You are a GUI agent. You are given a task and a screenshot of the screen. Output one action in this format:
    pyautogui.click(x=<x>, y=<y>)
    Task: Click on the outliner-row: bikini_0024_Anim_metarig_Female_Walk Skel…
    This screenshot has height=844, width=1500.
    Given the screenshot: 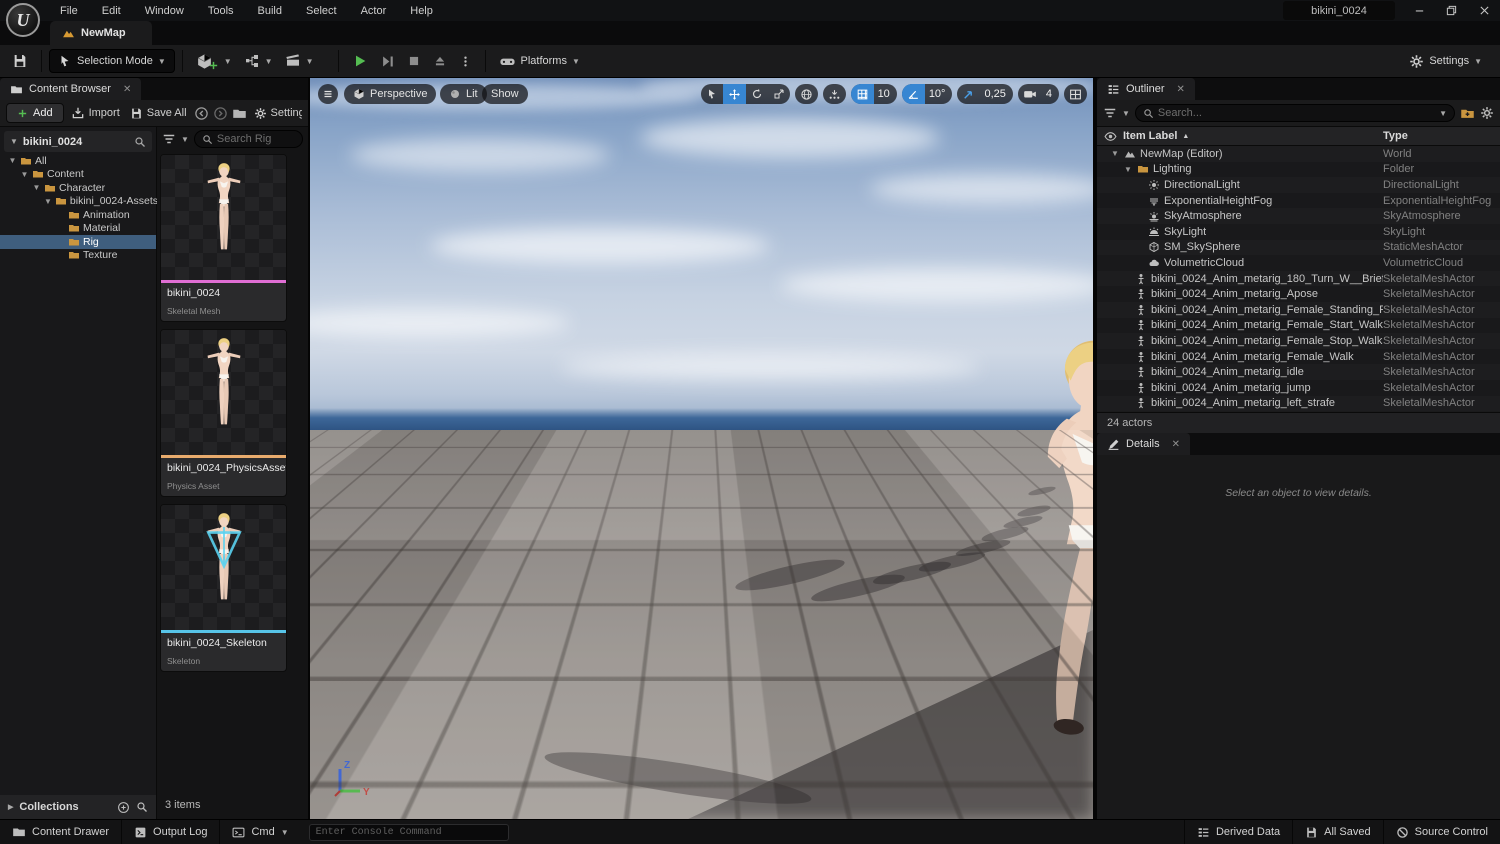 What is the action you would take?
    pyautogui.click(x=1298, y=356)
    